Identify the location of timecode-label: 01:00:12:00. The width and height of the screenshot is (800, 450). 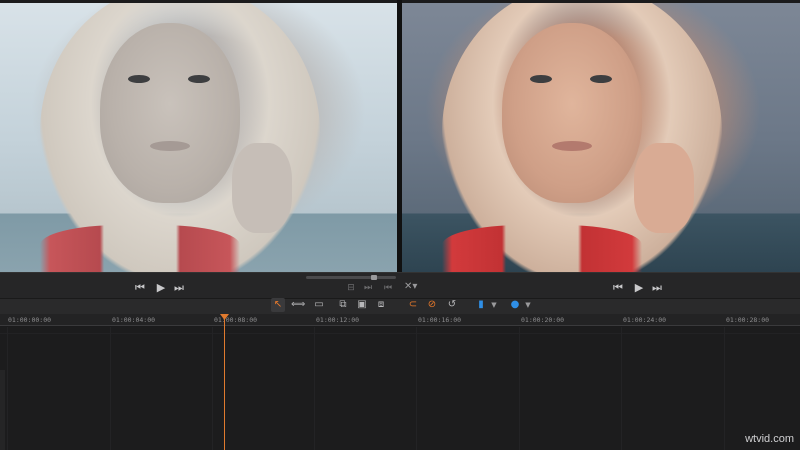
(338, 320).